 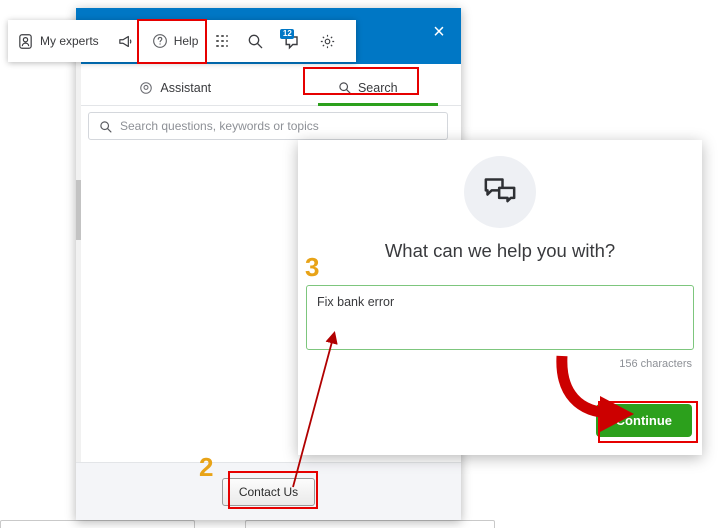 What do you see at coordinates (655, 364) in the screenshot?
I see `character-counter: 156 characters` at bounding box center [655, 364].